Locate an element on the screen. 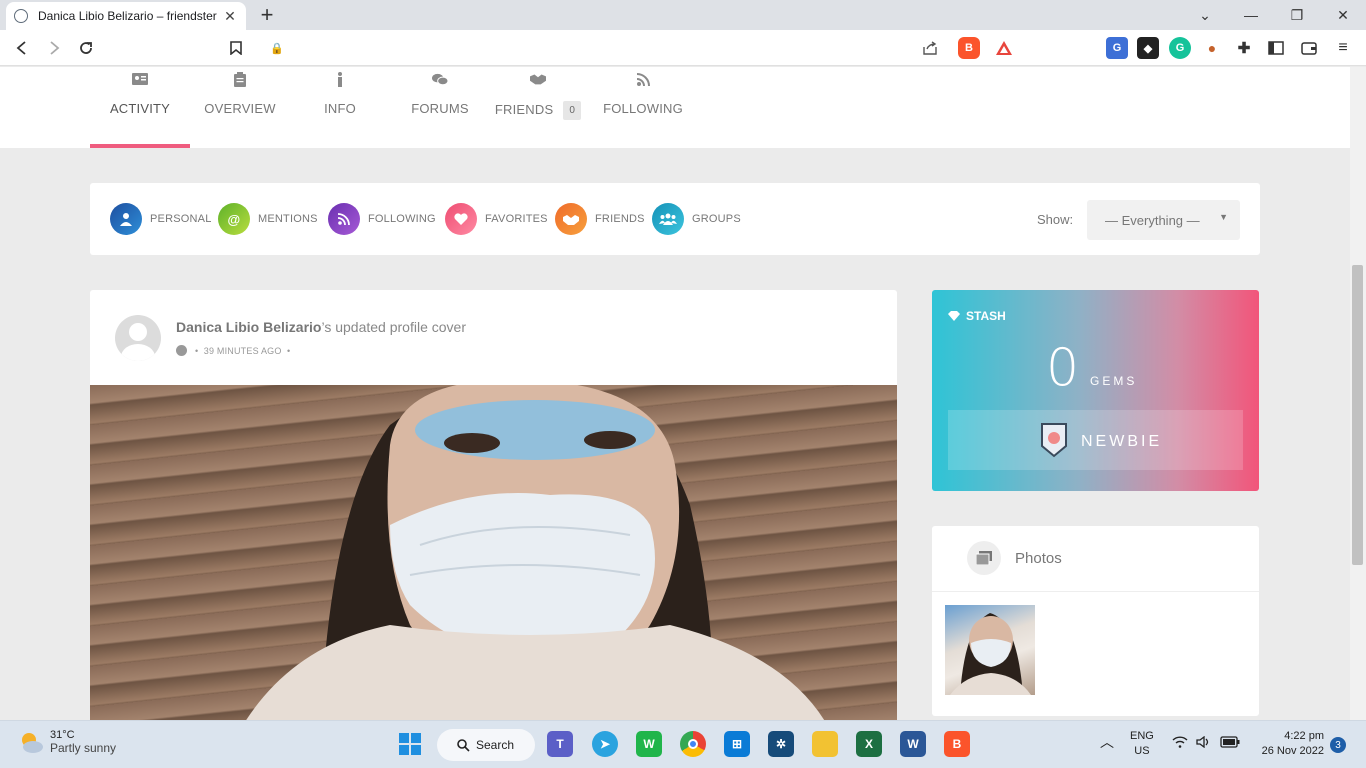  nav-friends: FRIENDS 0 is located at coordinates (538, 107).